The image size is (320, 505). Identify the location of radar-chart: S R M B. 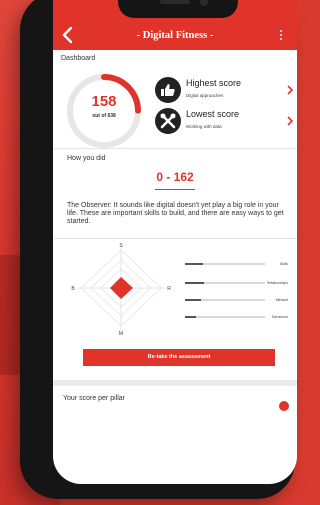
(121, 289).